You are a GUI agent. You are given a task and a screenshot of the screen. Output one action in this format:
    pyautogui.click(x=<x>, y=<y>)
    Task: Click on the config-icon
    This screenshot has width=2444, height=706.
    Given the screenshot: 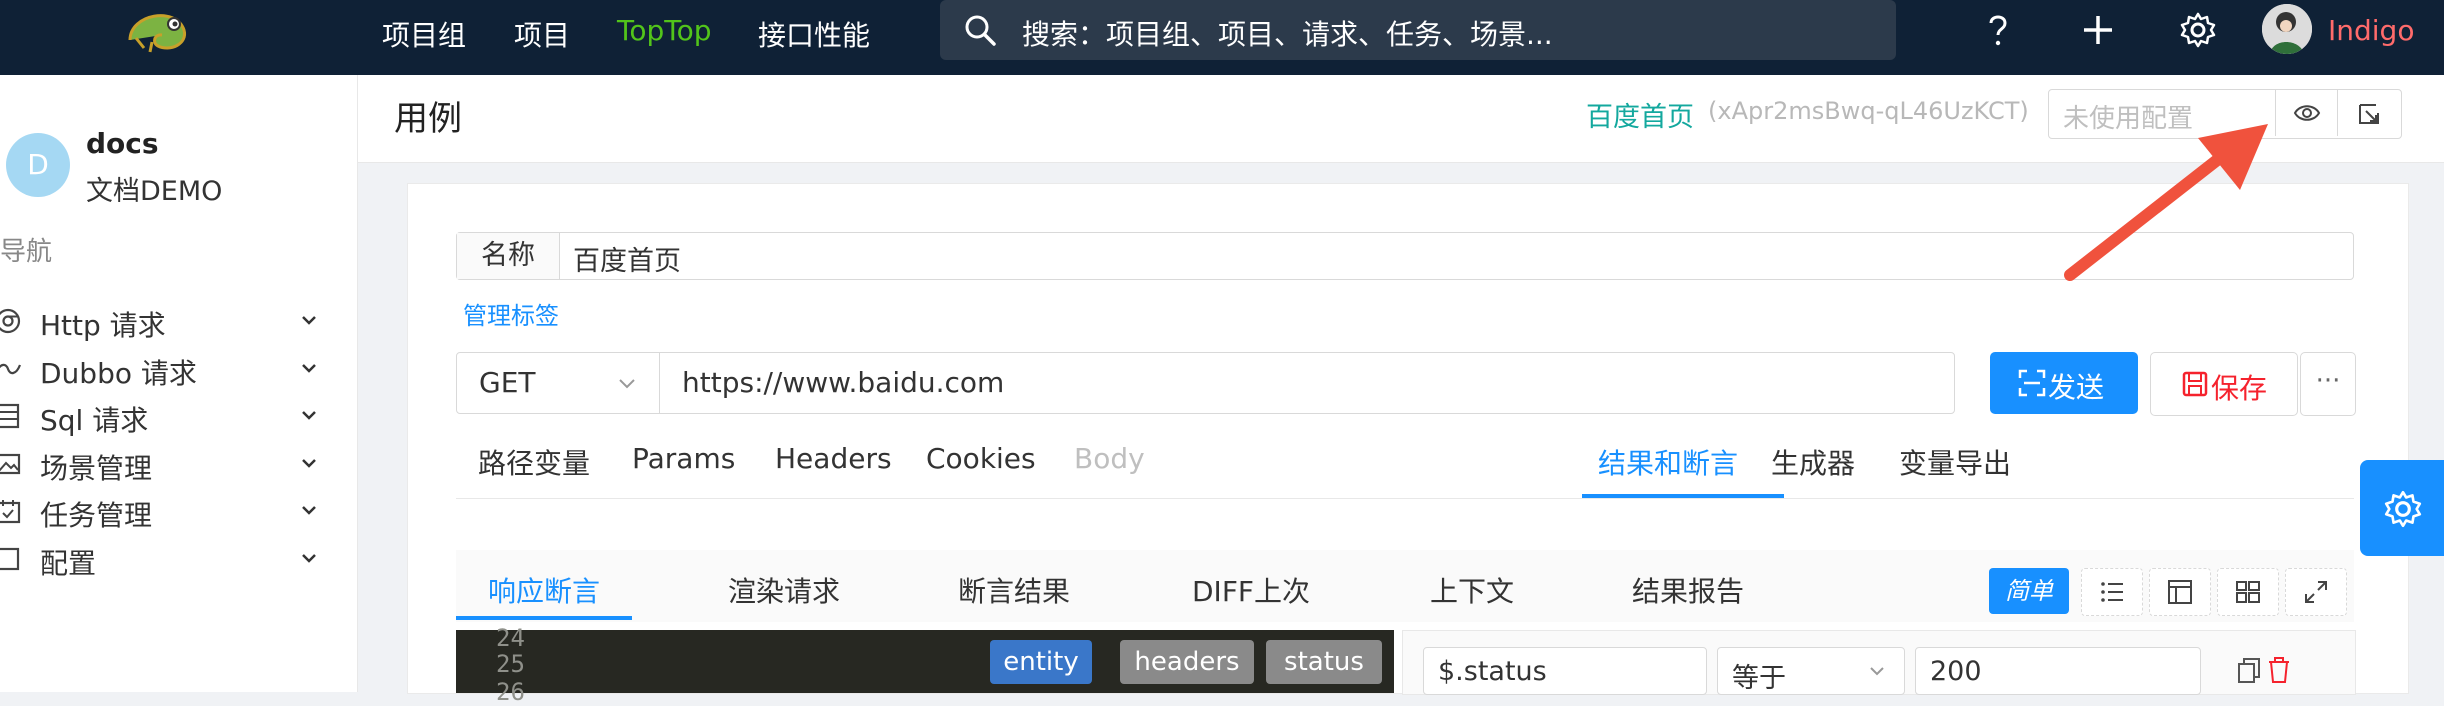 What is the action you would take?
    pyautogui.click(x=10, y=559)
    